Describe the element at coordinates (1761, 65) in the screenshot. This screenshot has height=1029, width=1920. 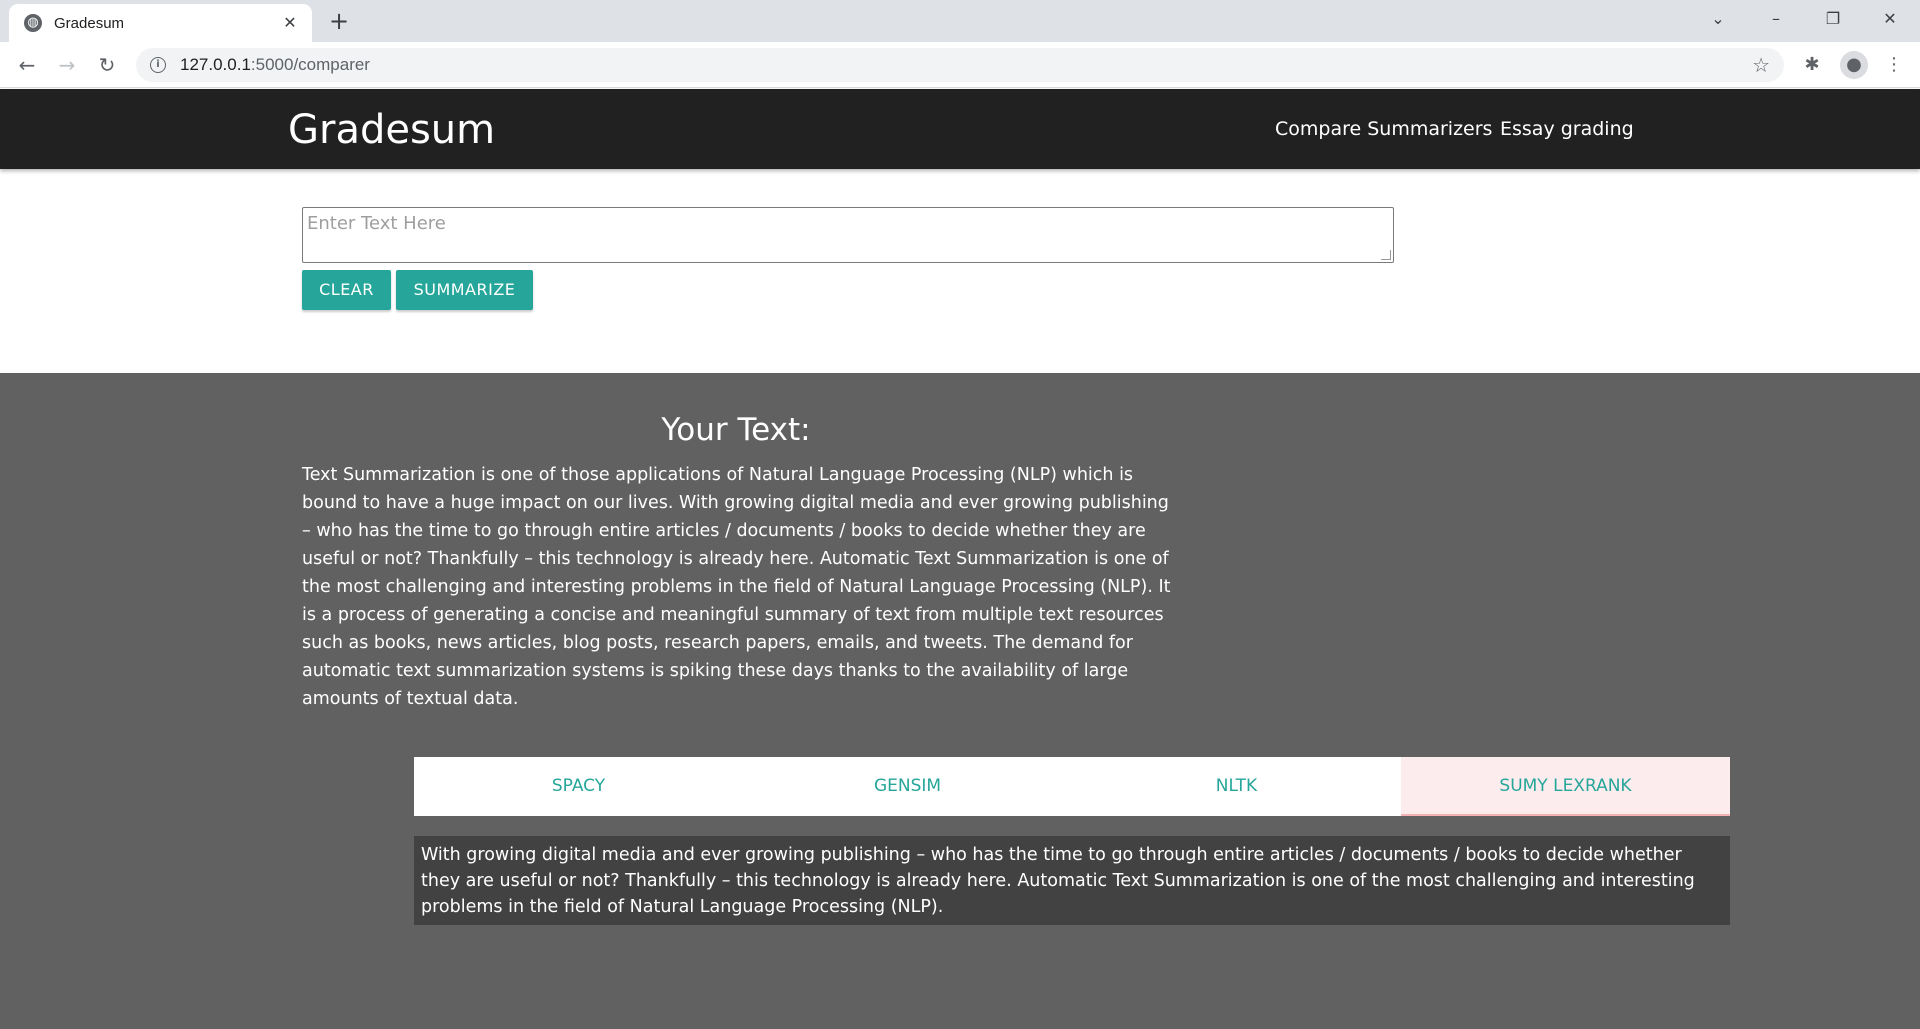
I see `star-icon: ☆` at that location.